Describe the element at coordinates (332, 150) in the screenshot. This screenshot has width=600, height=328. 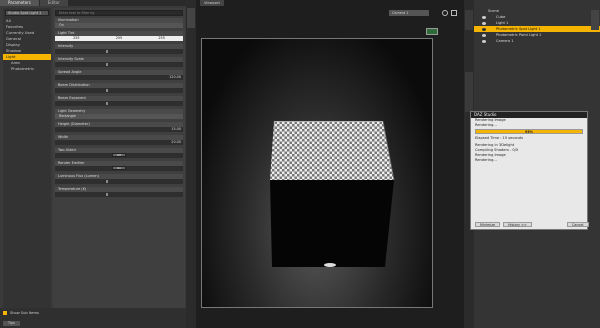
I see `cube-top-face` at that location.